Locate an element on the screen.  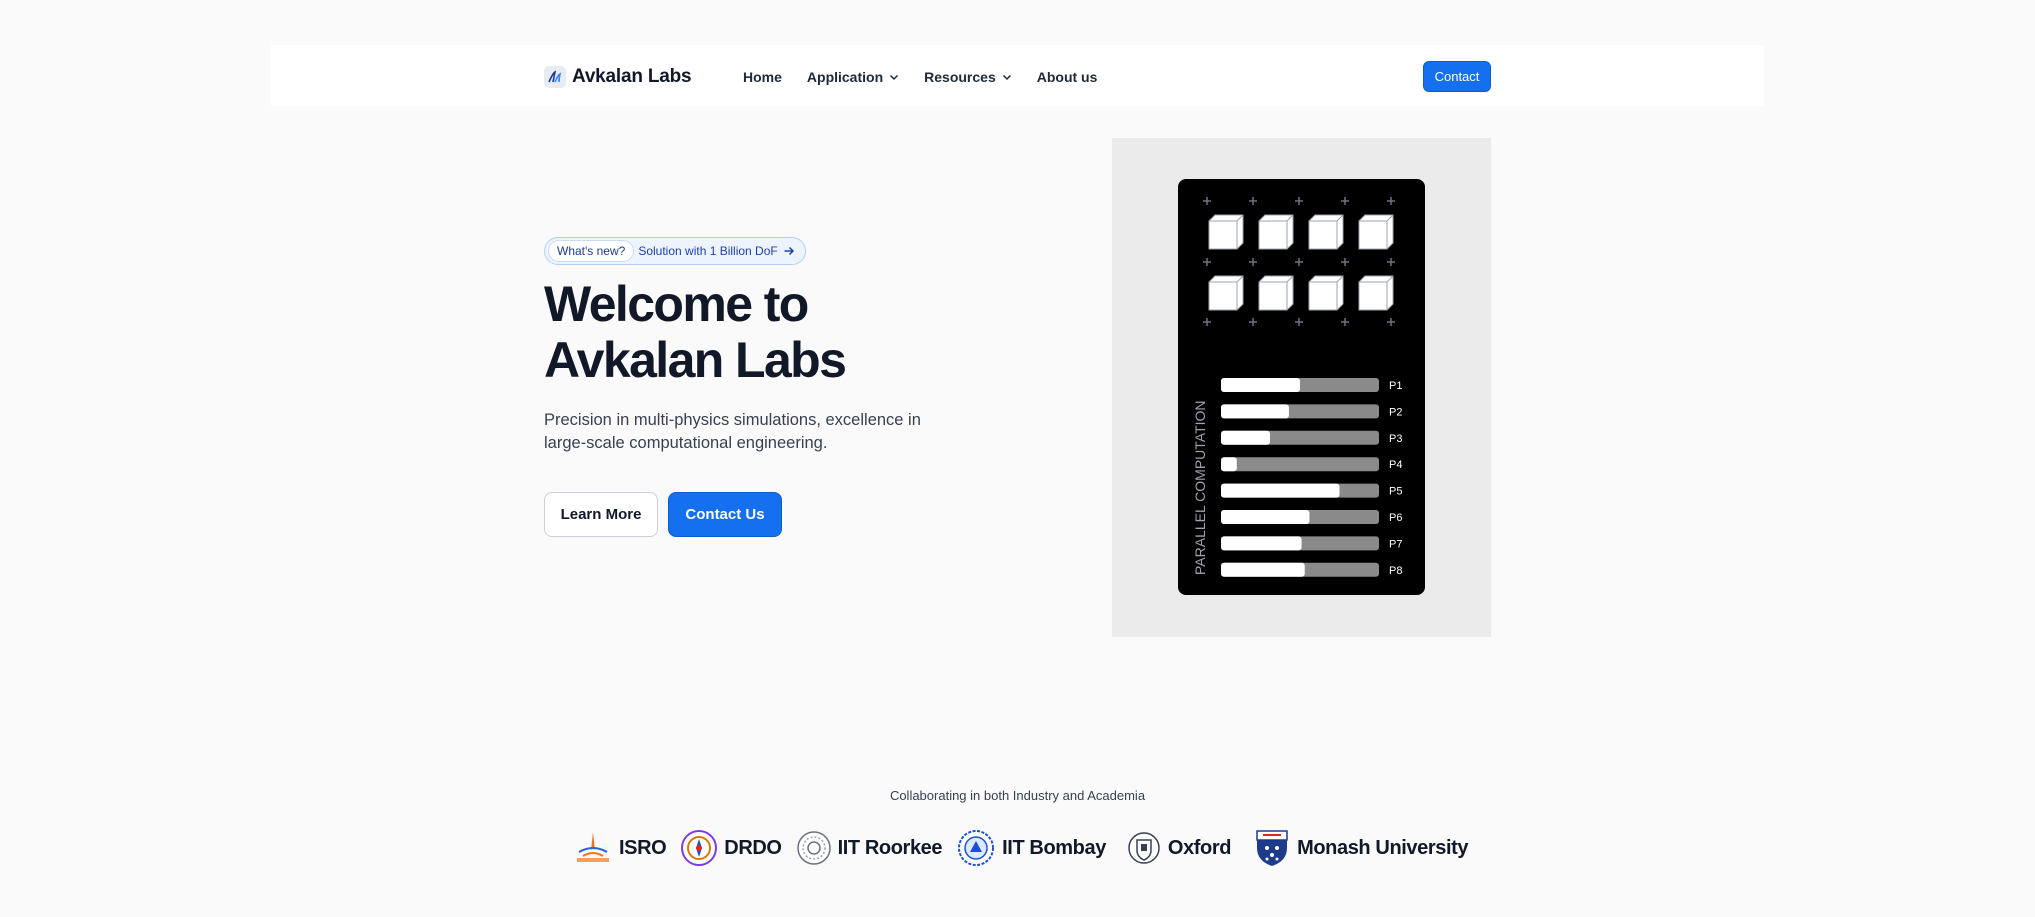
iit-bombay-seal-icon is located at coordinates (976, 848).